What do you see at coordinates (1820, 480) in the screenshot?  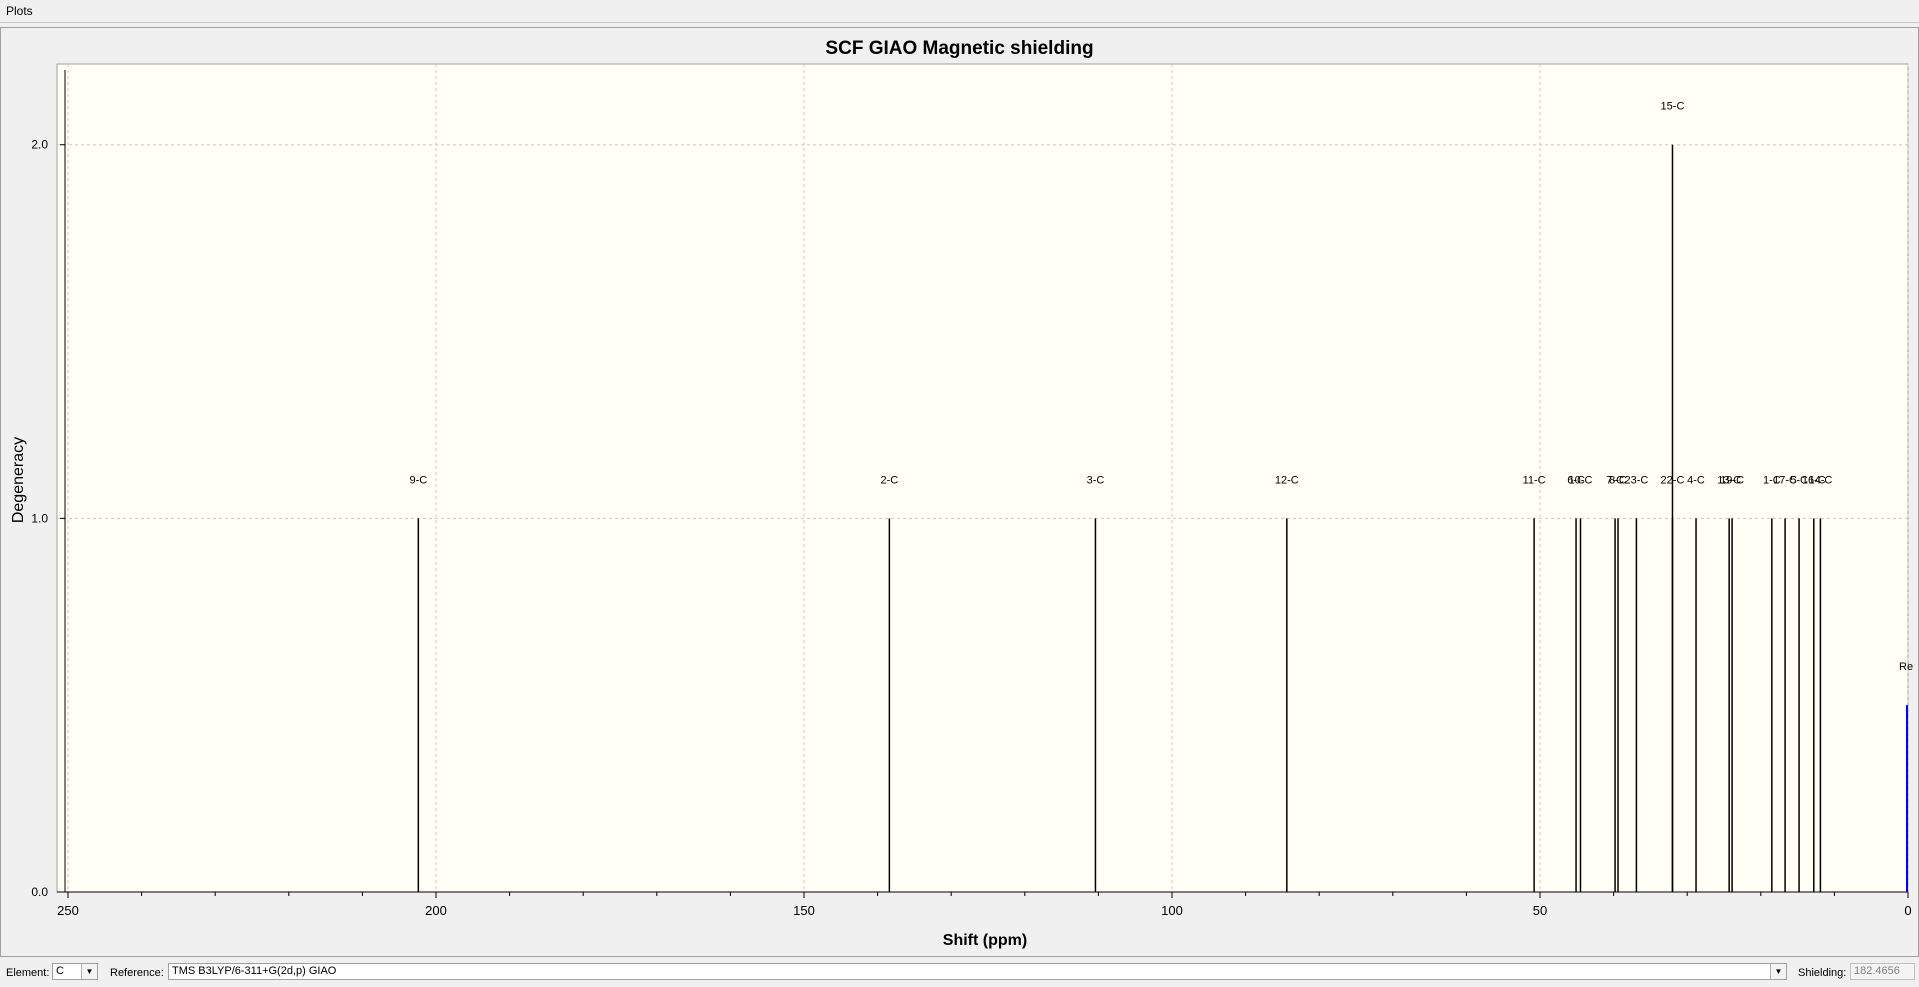 I see `peak-label: 14-C` at bounding box center [1820, 480].